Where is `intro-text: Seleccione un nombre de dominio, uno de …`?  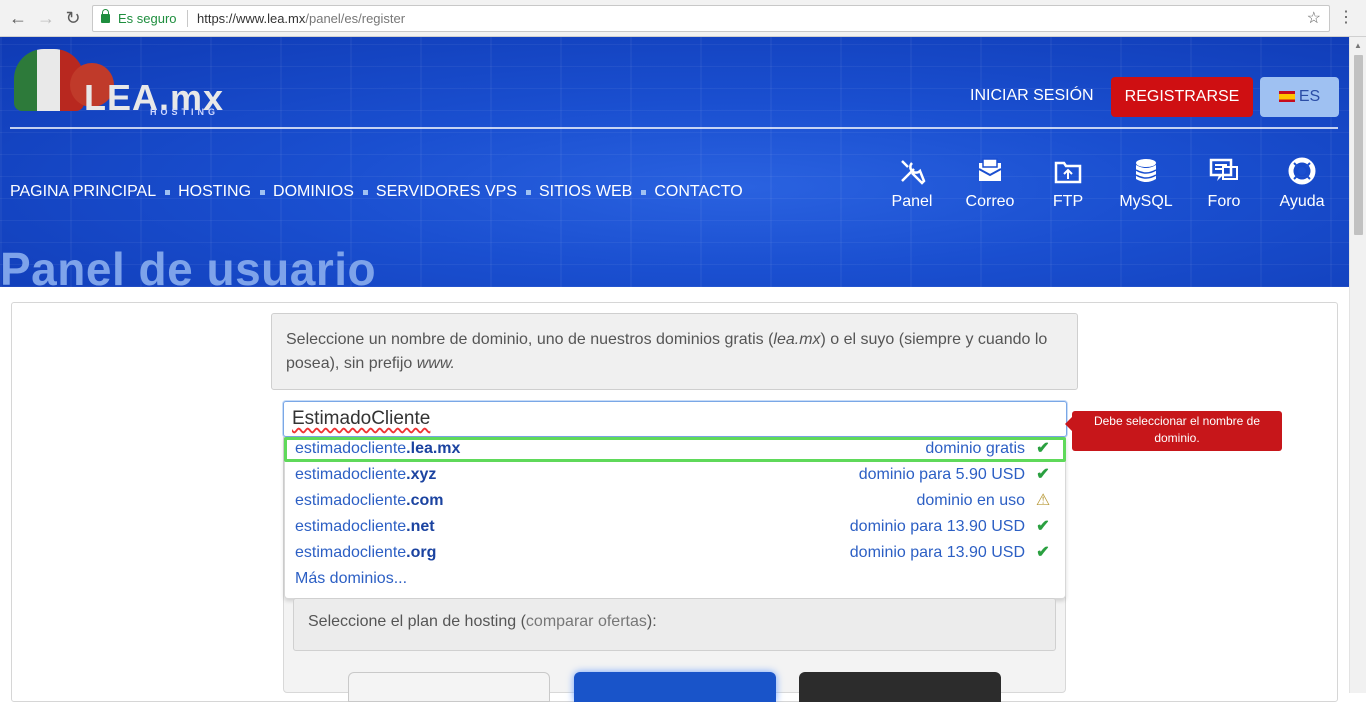
intro-text: Seleccione un nombre de dominio, uno de … is located at coordinates (530, 339).